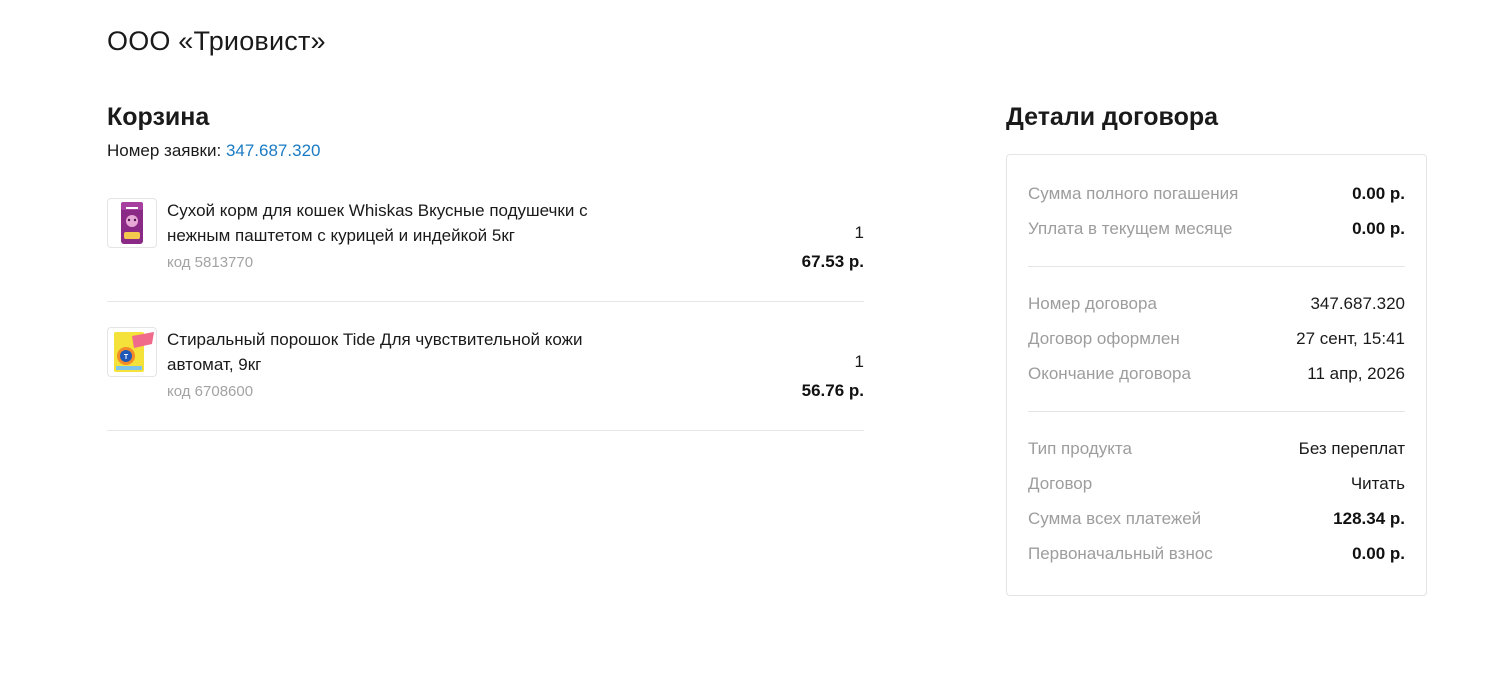 This screenshot has height=675, width=1505. Describe the element at coordinates (832, 390) in the screenshot. I see `cart-item-price: 56.76 р.` at that location.